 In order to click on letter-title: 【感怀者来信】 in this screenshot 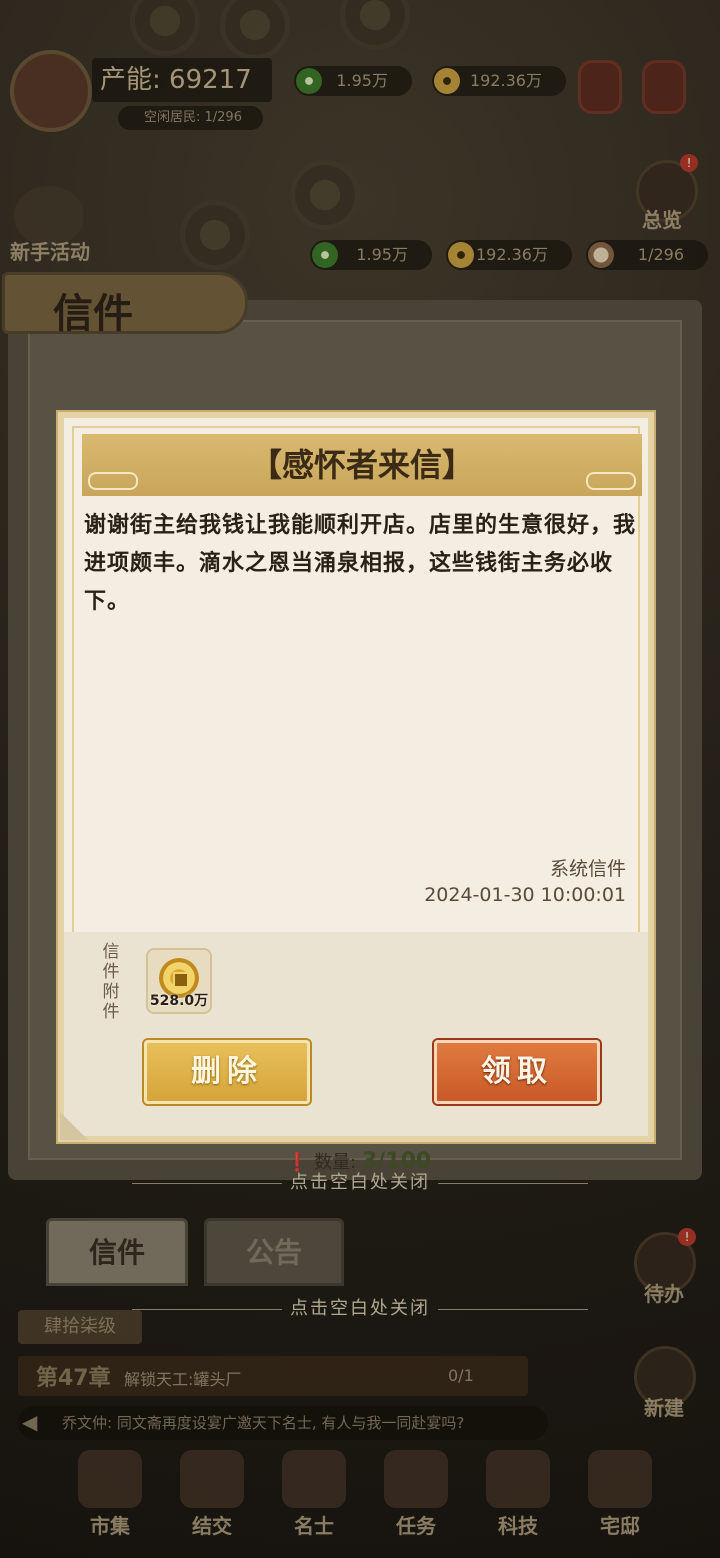, I will do `click(361, 465)`.